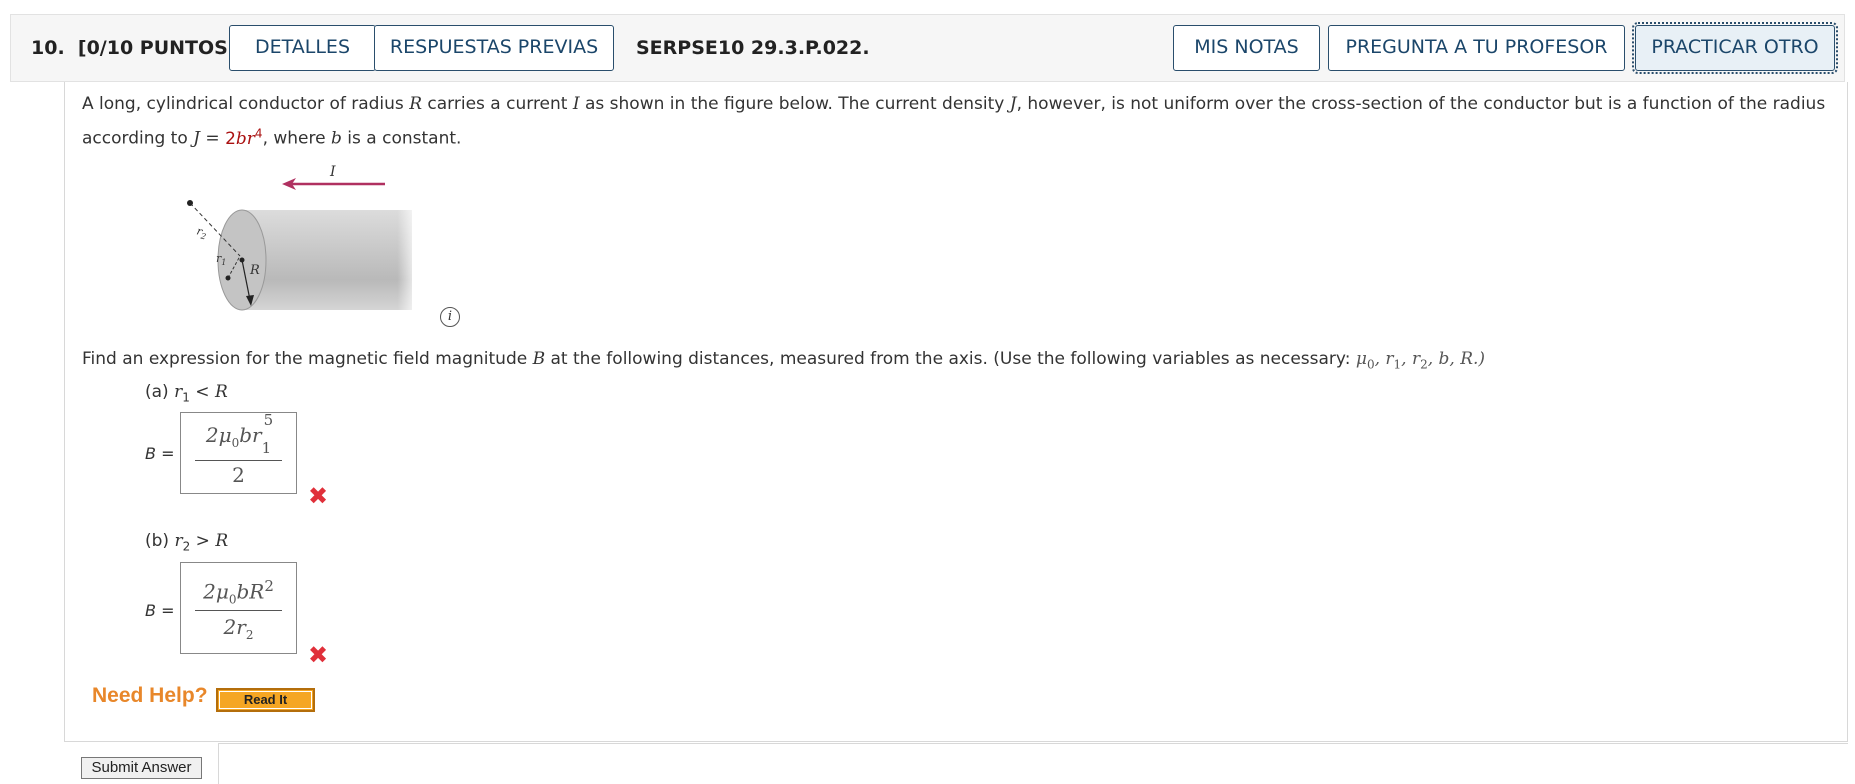 This screenshot has width=1855, height=784. I want to click on my-notes-button: MIS NOTAS, so click(1246, 48).